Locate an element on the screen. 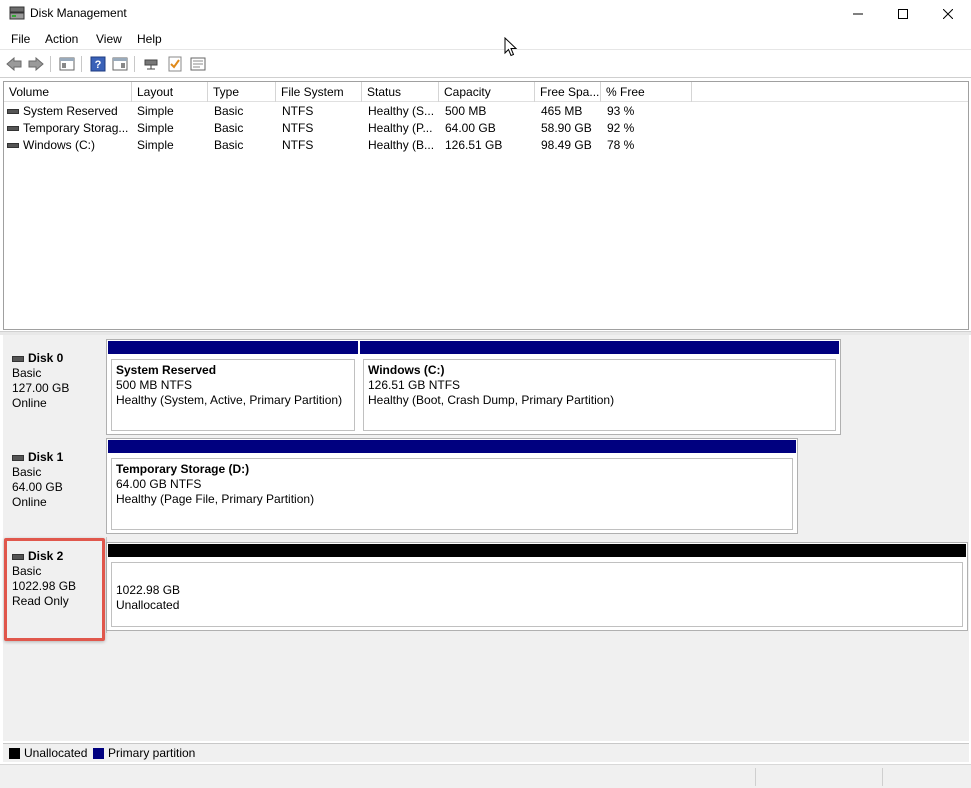 The width and height of the screenshot is (971, 788). cell-free-space: 465 MB is located at coordinates (562, 111).